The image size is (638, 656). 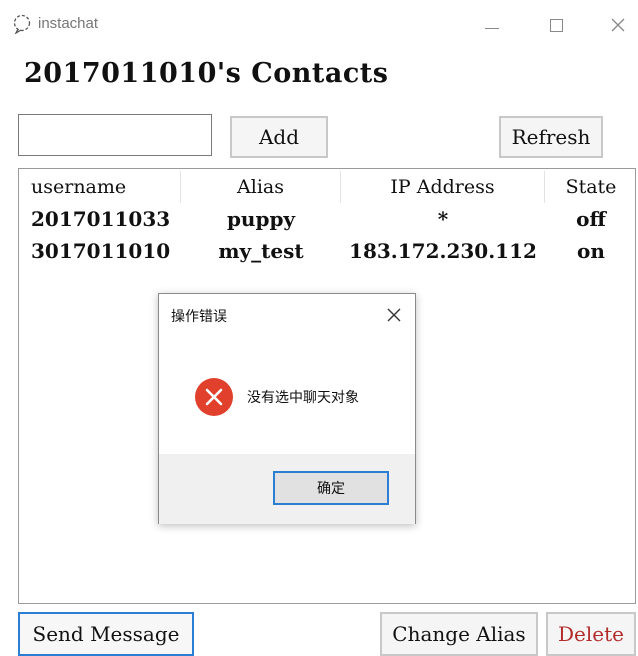 I want to click on cell-username: 2017011033, so click(x=101, y=219).